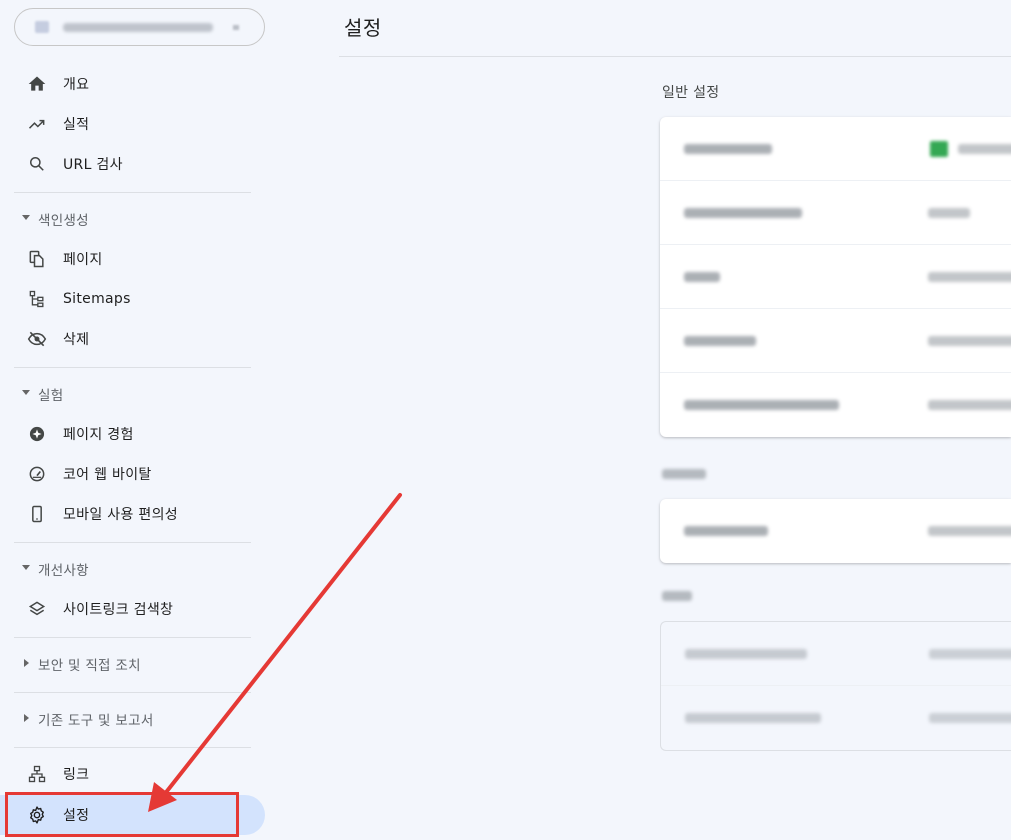 This screenshot has height=840, width=1011. What do you see at coordinates (132, 259) in the screenshot?
I see `nav-item-pages: 페이지` at bounding box center [132, 259].